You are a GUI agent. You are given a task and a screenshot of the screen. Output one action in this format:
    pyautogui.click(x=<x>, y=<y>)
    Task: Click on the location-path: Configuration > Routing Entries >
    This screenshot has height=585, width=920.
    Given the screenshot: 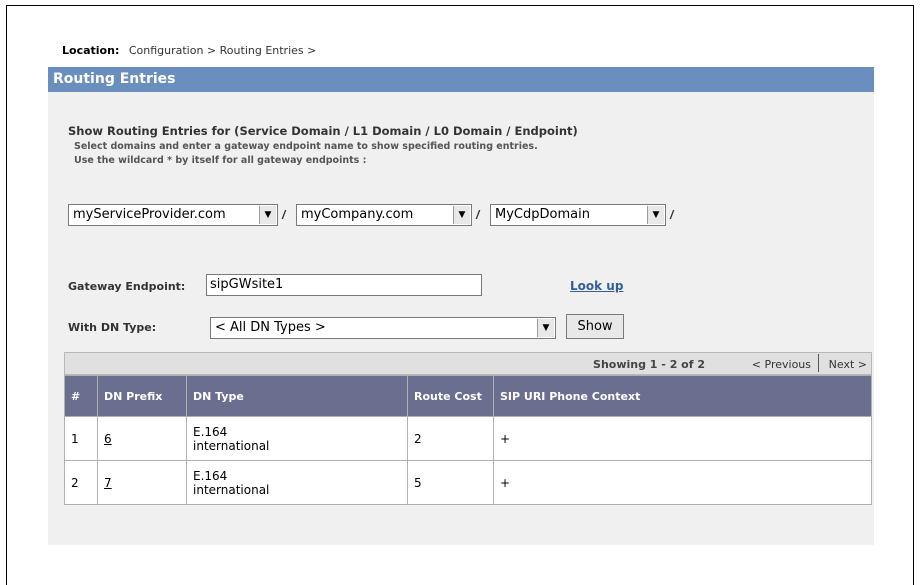 What is the action you would take?
    pyautogui.click(x=222, y=50)
    